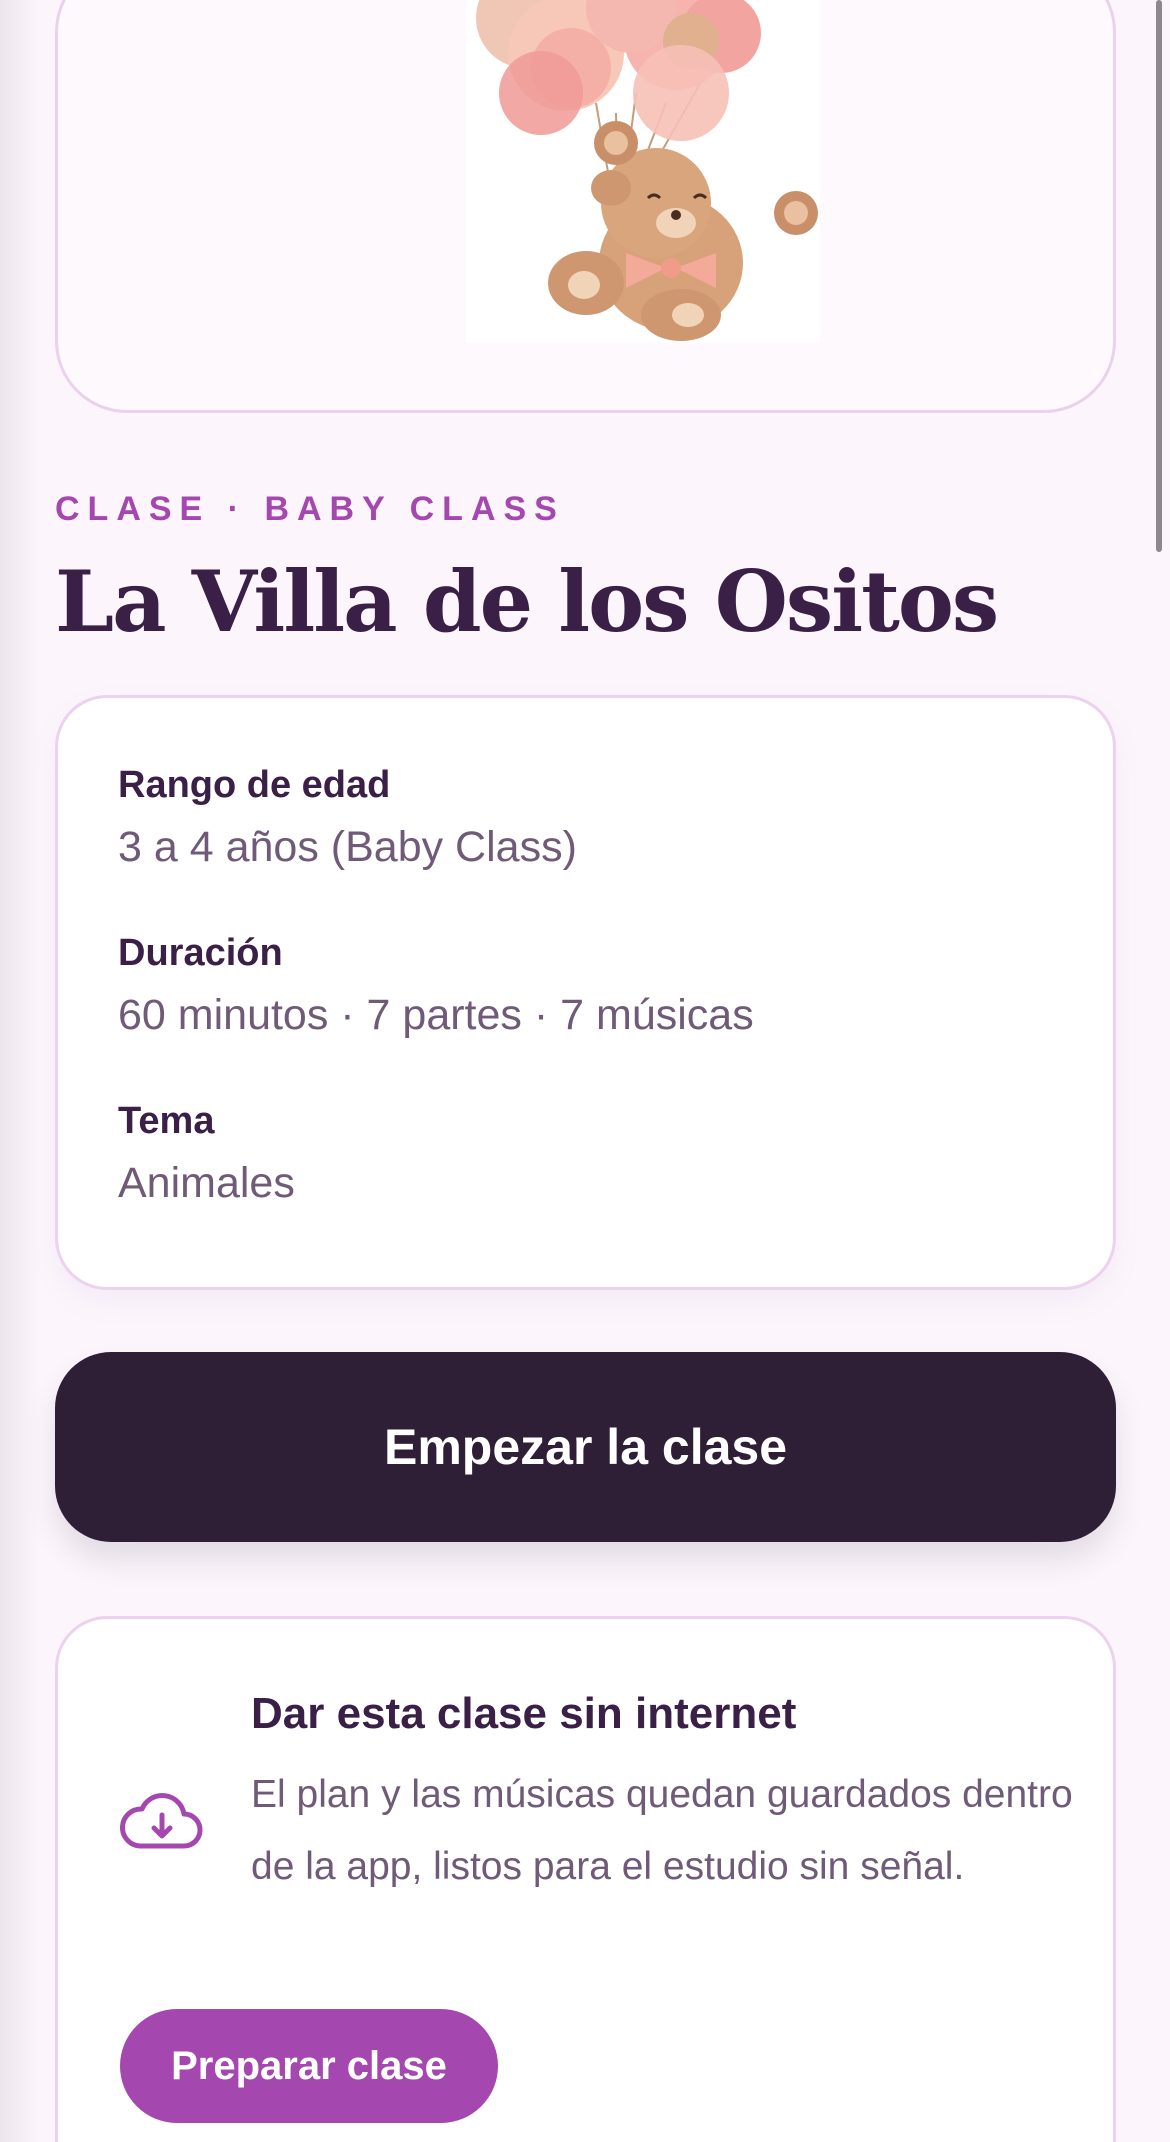 The width and height of the screenshot is (1170, 2142). Describe the element at coordinates (310, 509) in the screenshot. I see `class-overline: CLASE · BABY CLASS` at that location.